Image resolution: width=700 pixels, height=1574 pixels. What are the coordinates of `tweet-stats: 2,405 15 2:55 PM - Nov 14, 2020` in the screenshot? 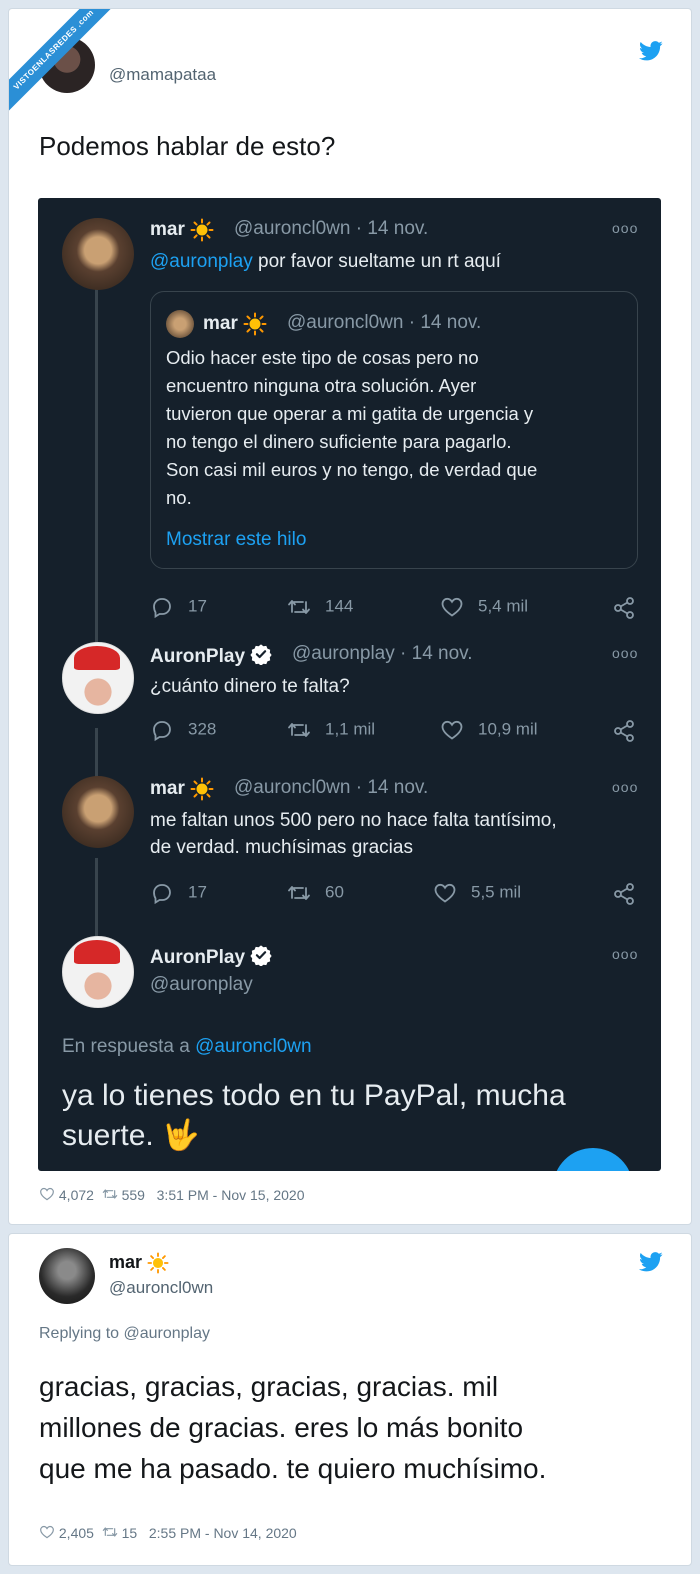 It's located at (168, 1532).